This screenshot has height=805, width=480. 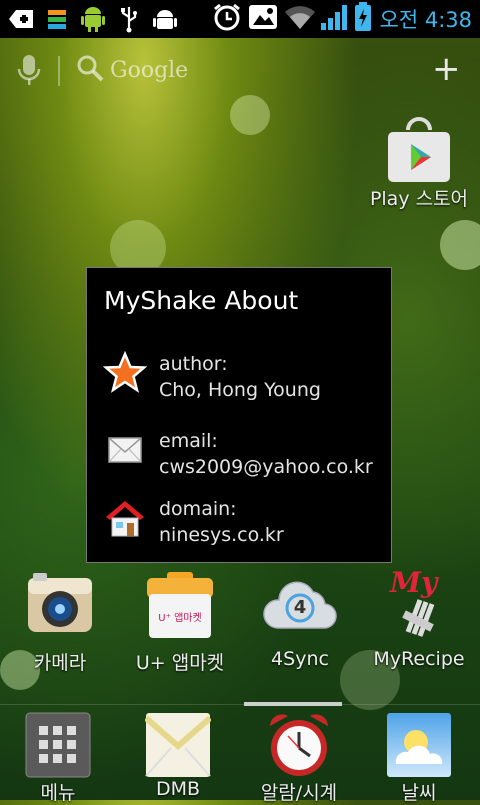 What do you see at coordinates (180, 663) in the screenshot?
I see `app-label: U+ 앱마켓` at bounding box center [180, 663].